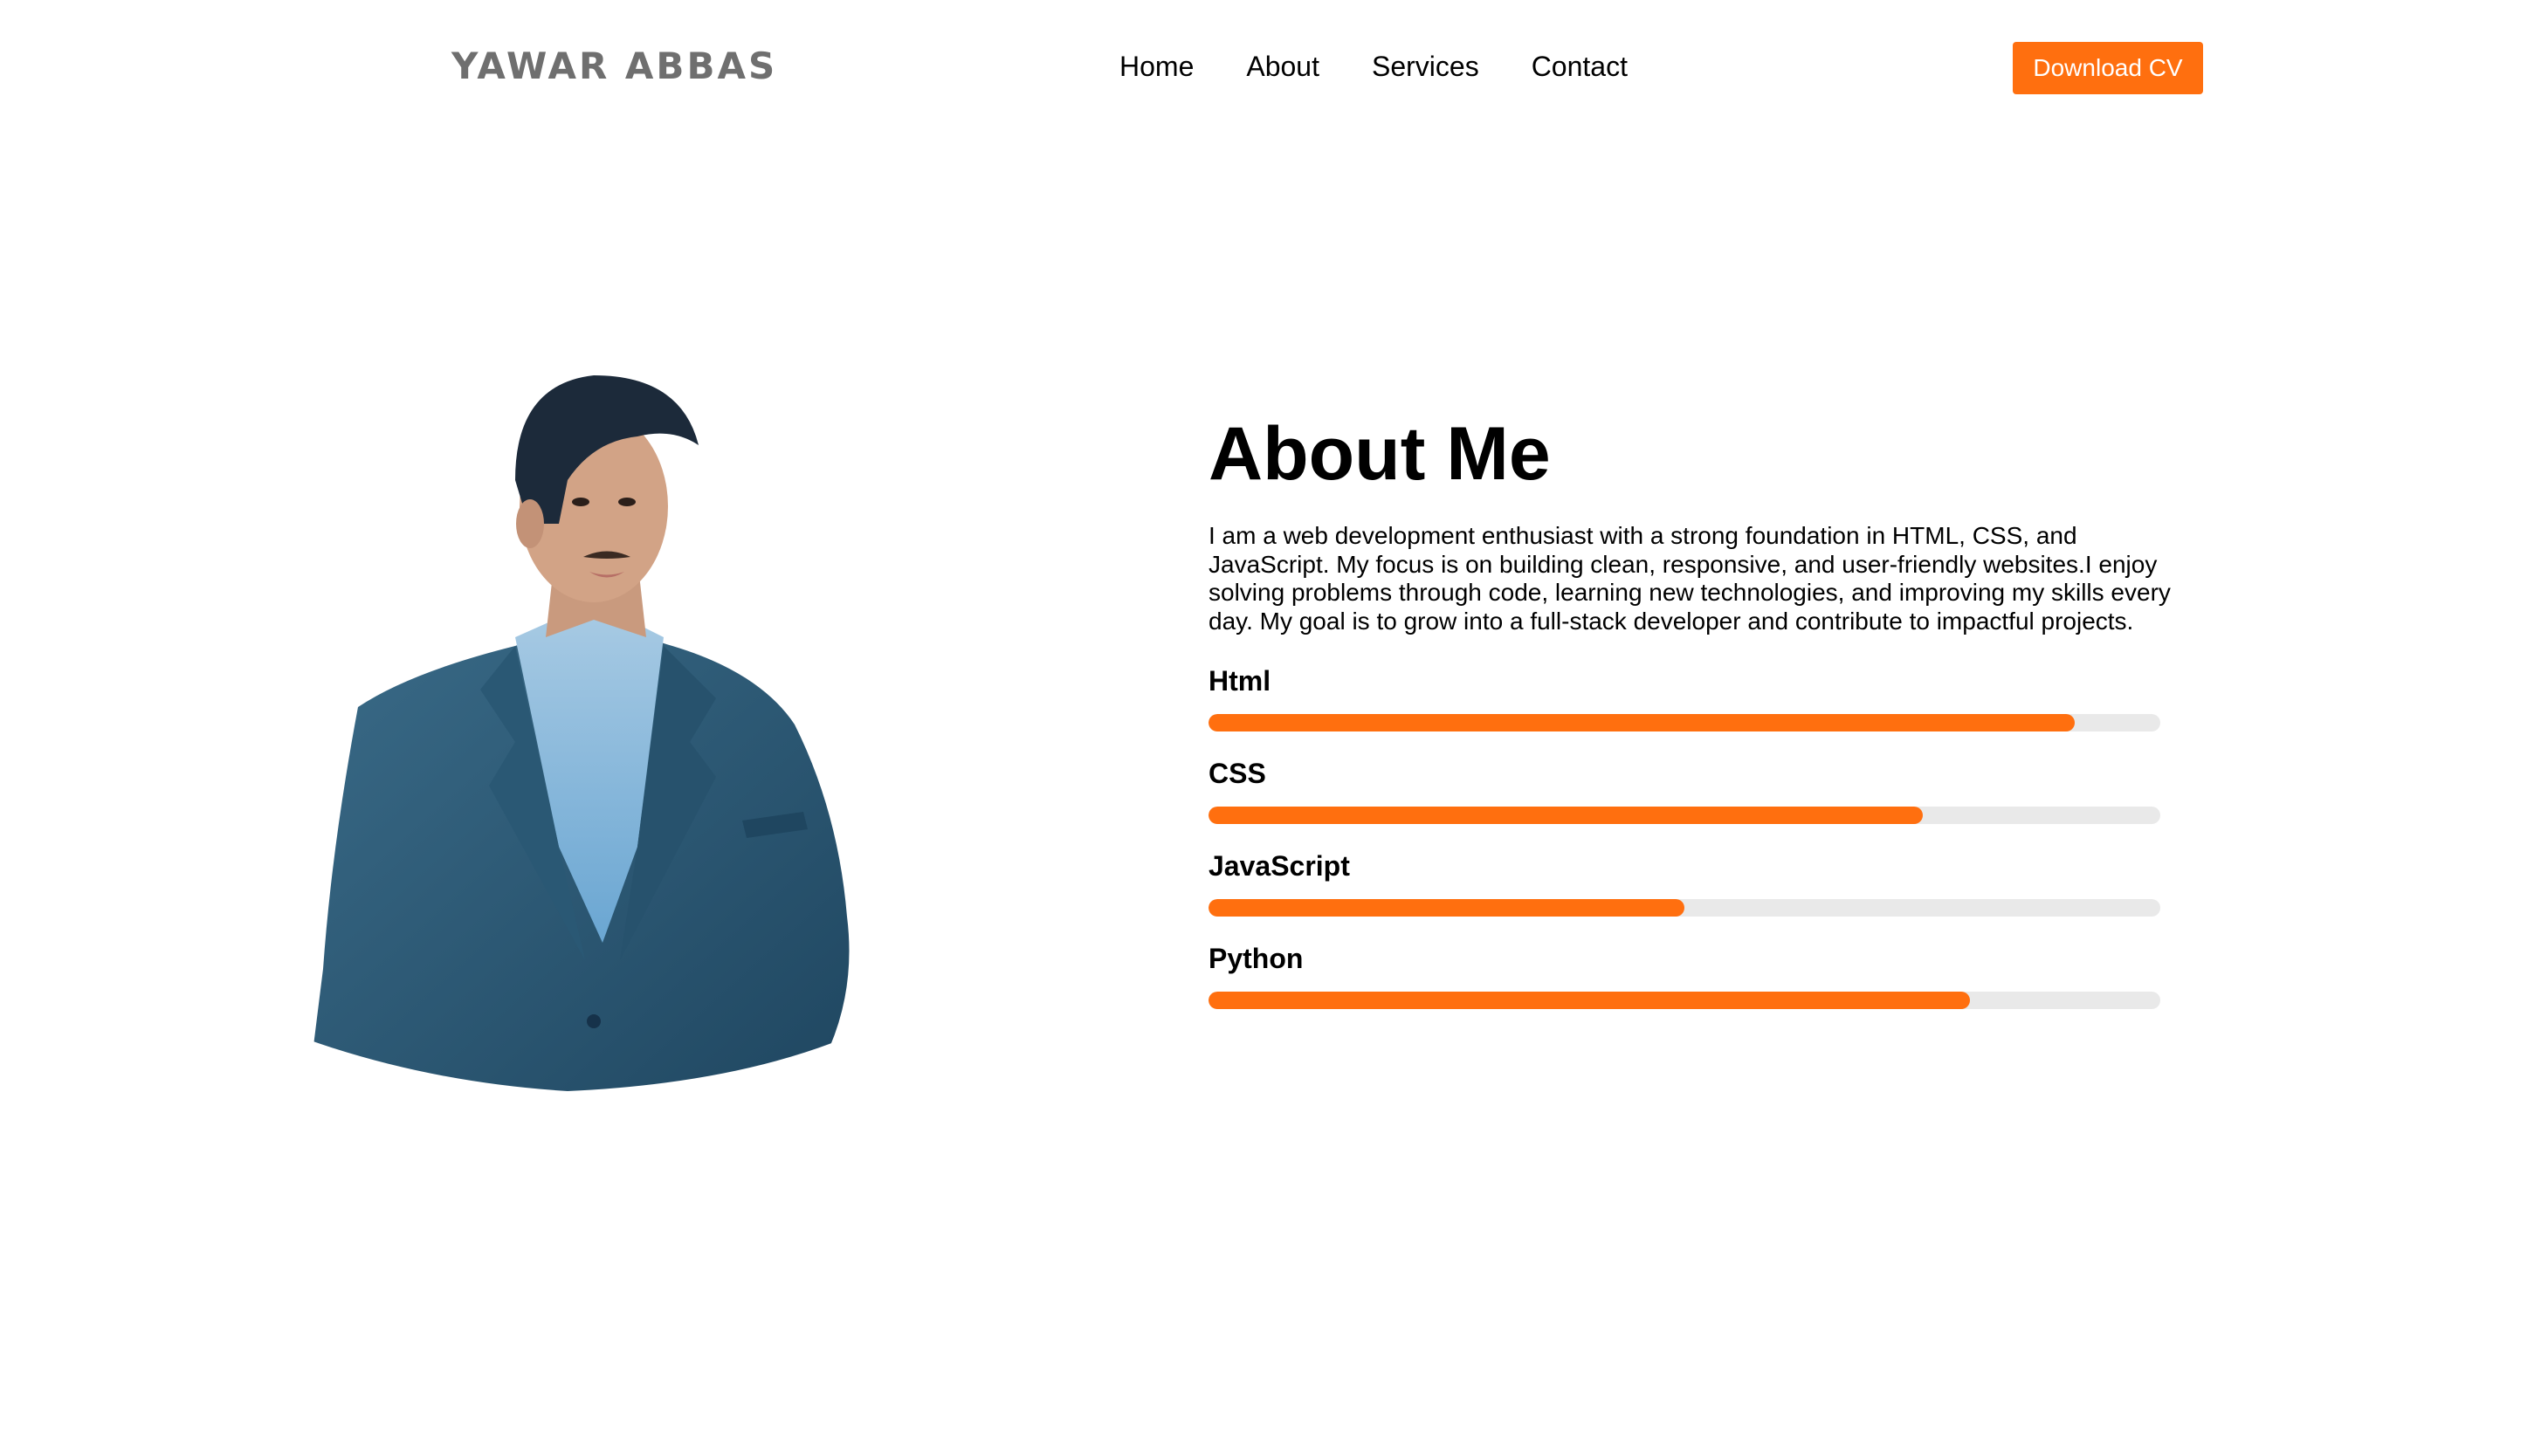  Describe the element at coordinates (614, 66) in the screenshot. I see `brand-logo: YAWAR ABBAS` at that location.